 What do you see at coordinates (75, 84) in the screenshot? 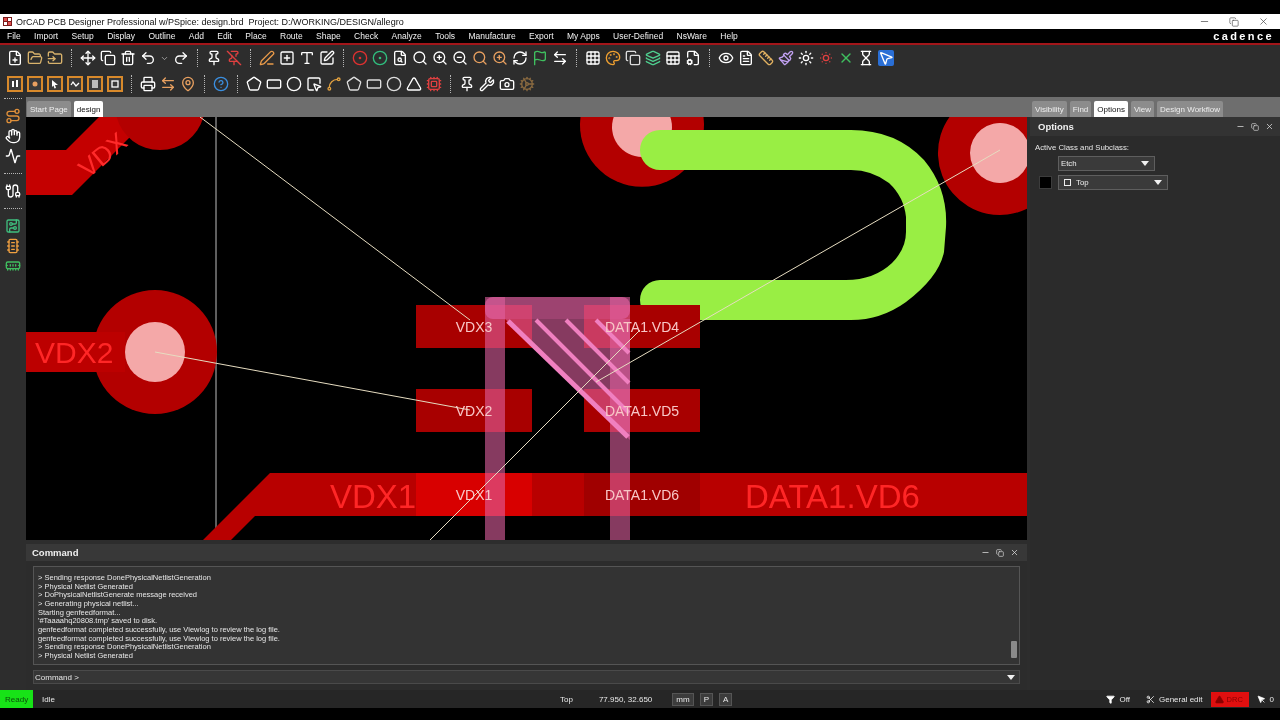
I see `framed-wave-icon` at bounding box center [75, 84].